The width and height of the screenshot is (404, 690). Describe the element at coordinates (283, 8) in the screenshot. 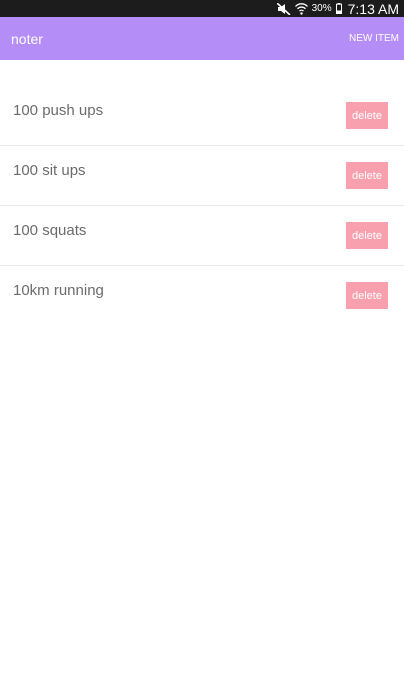

I see `mute-icon` at that location.